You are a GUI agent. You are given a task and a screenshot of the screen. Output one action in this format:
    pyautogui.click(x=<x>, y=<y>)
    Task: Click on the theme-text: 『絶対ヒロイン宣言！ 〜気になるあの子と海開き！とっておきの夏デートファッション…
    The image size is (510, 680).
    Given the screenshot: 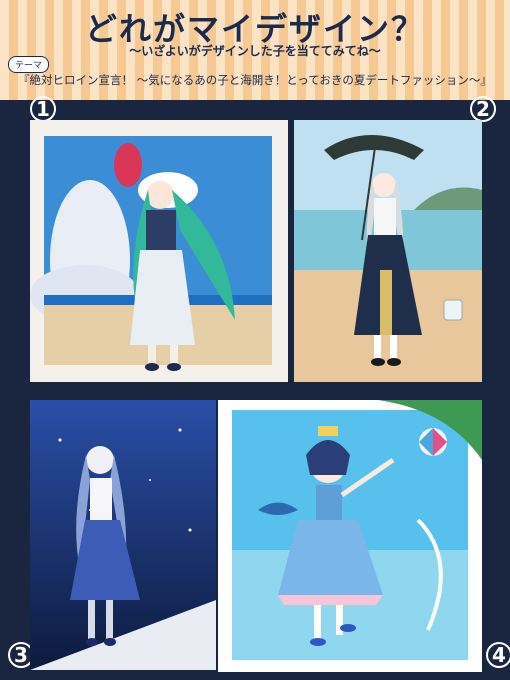 What is the action you would take?
    pyautogui.click(x=255, y=80)
    